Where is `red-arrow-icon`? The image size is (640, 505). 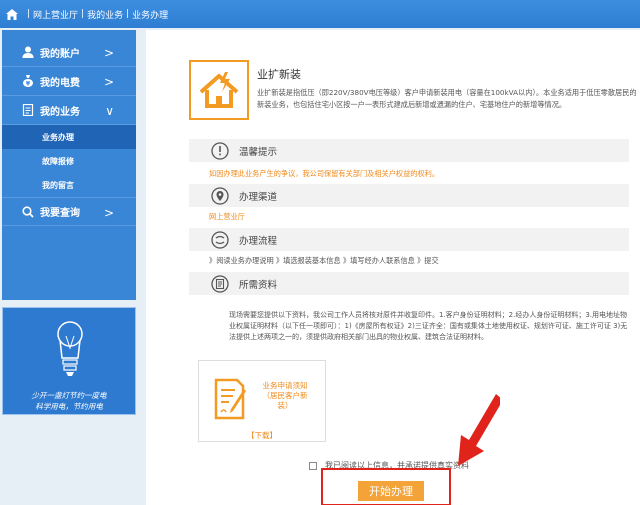 red-arrow-icon is located at coordinates (475, 432).